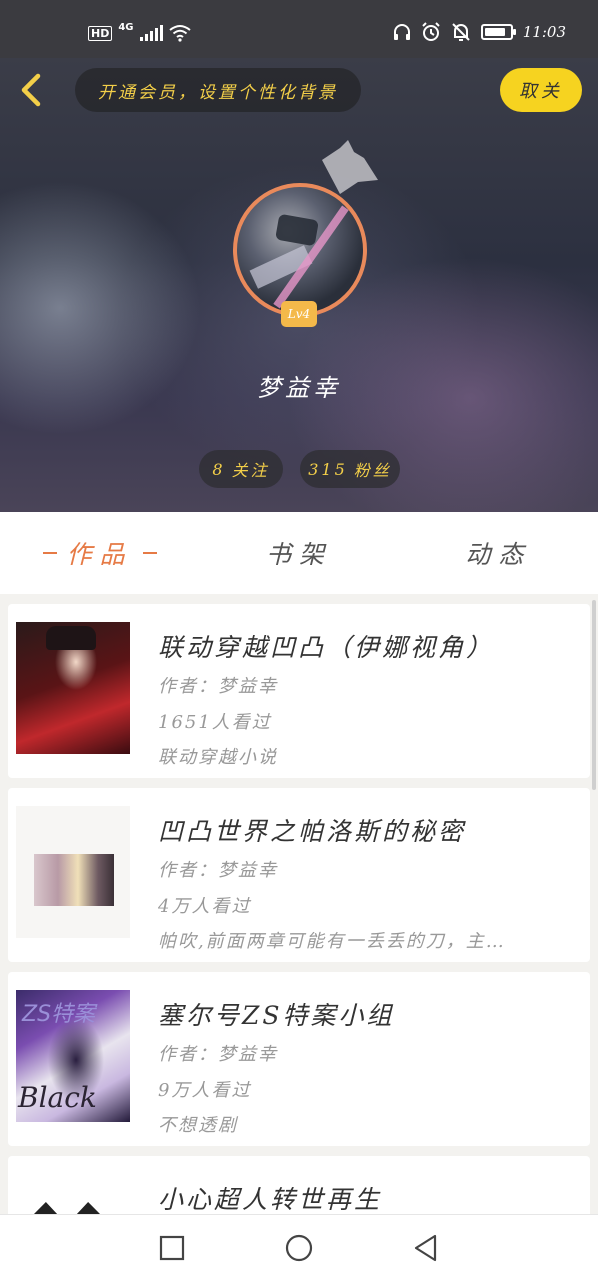 The image size is (598, 1280). Describe the element at coordinates (218, 90) in the screenshot. I see `vip-background-banner: 开通会员，设置个性化背景` at that location.